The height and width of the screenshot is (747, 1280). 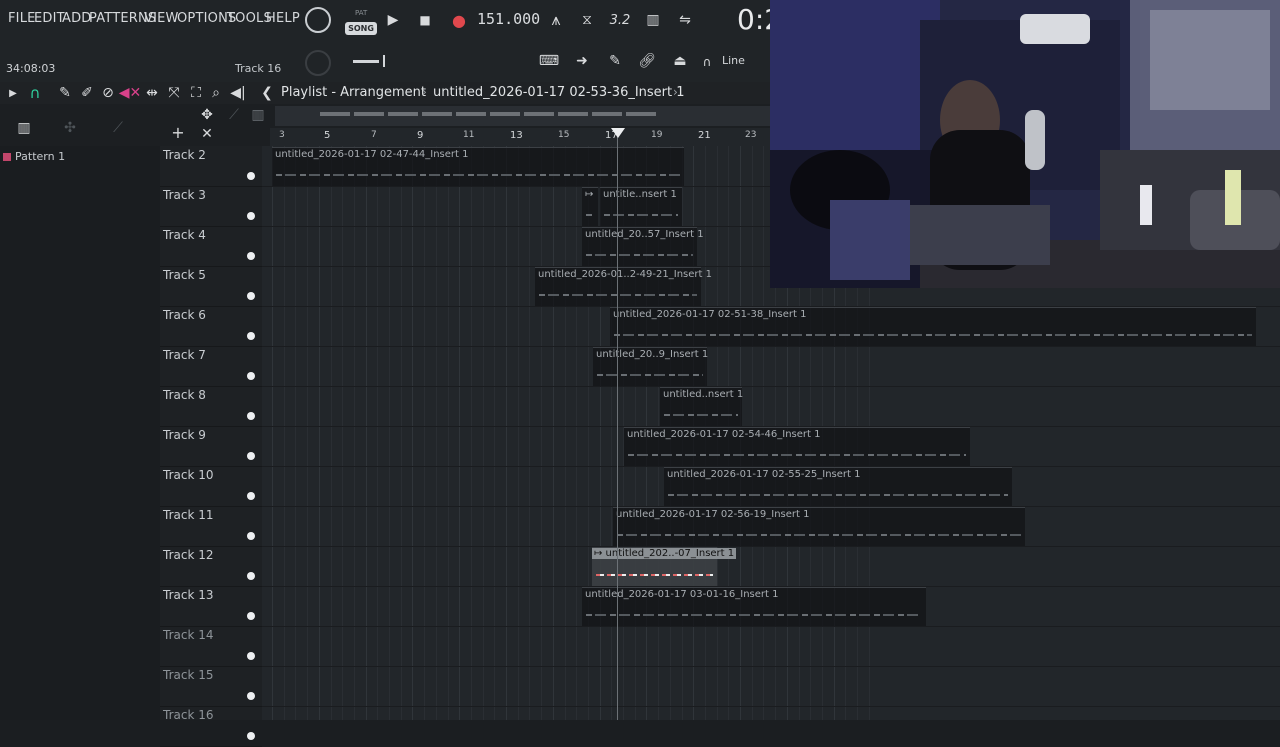 I want to click on audio-clip: untitled_20..57_Insert 1, so click(x=643, y=246).